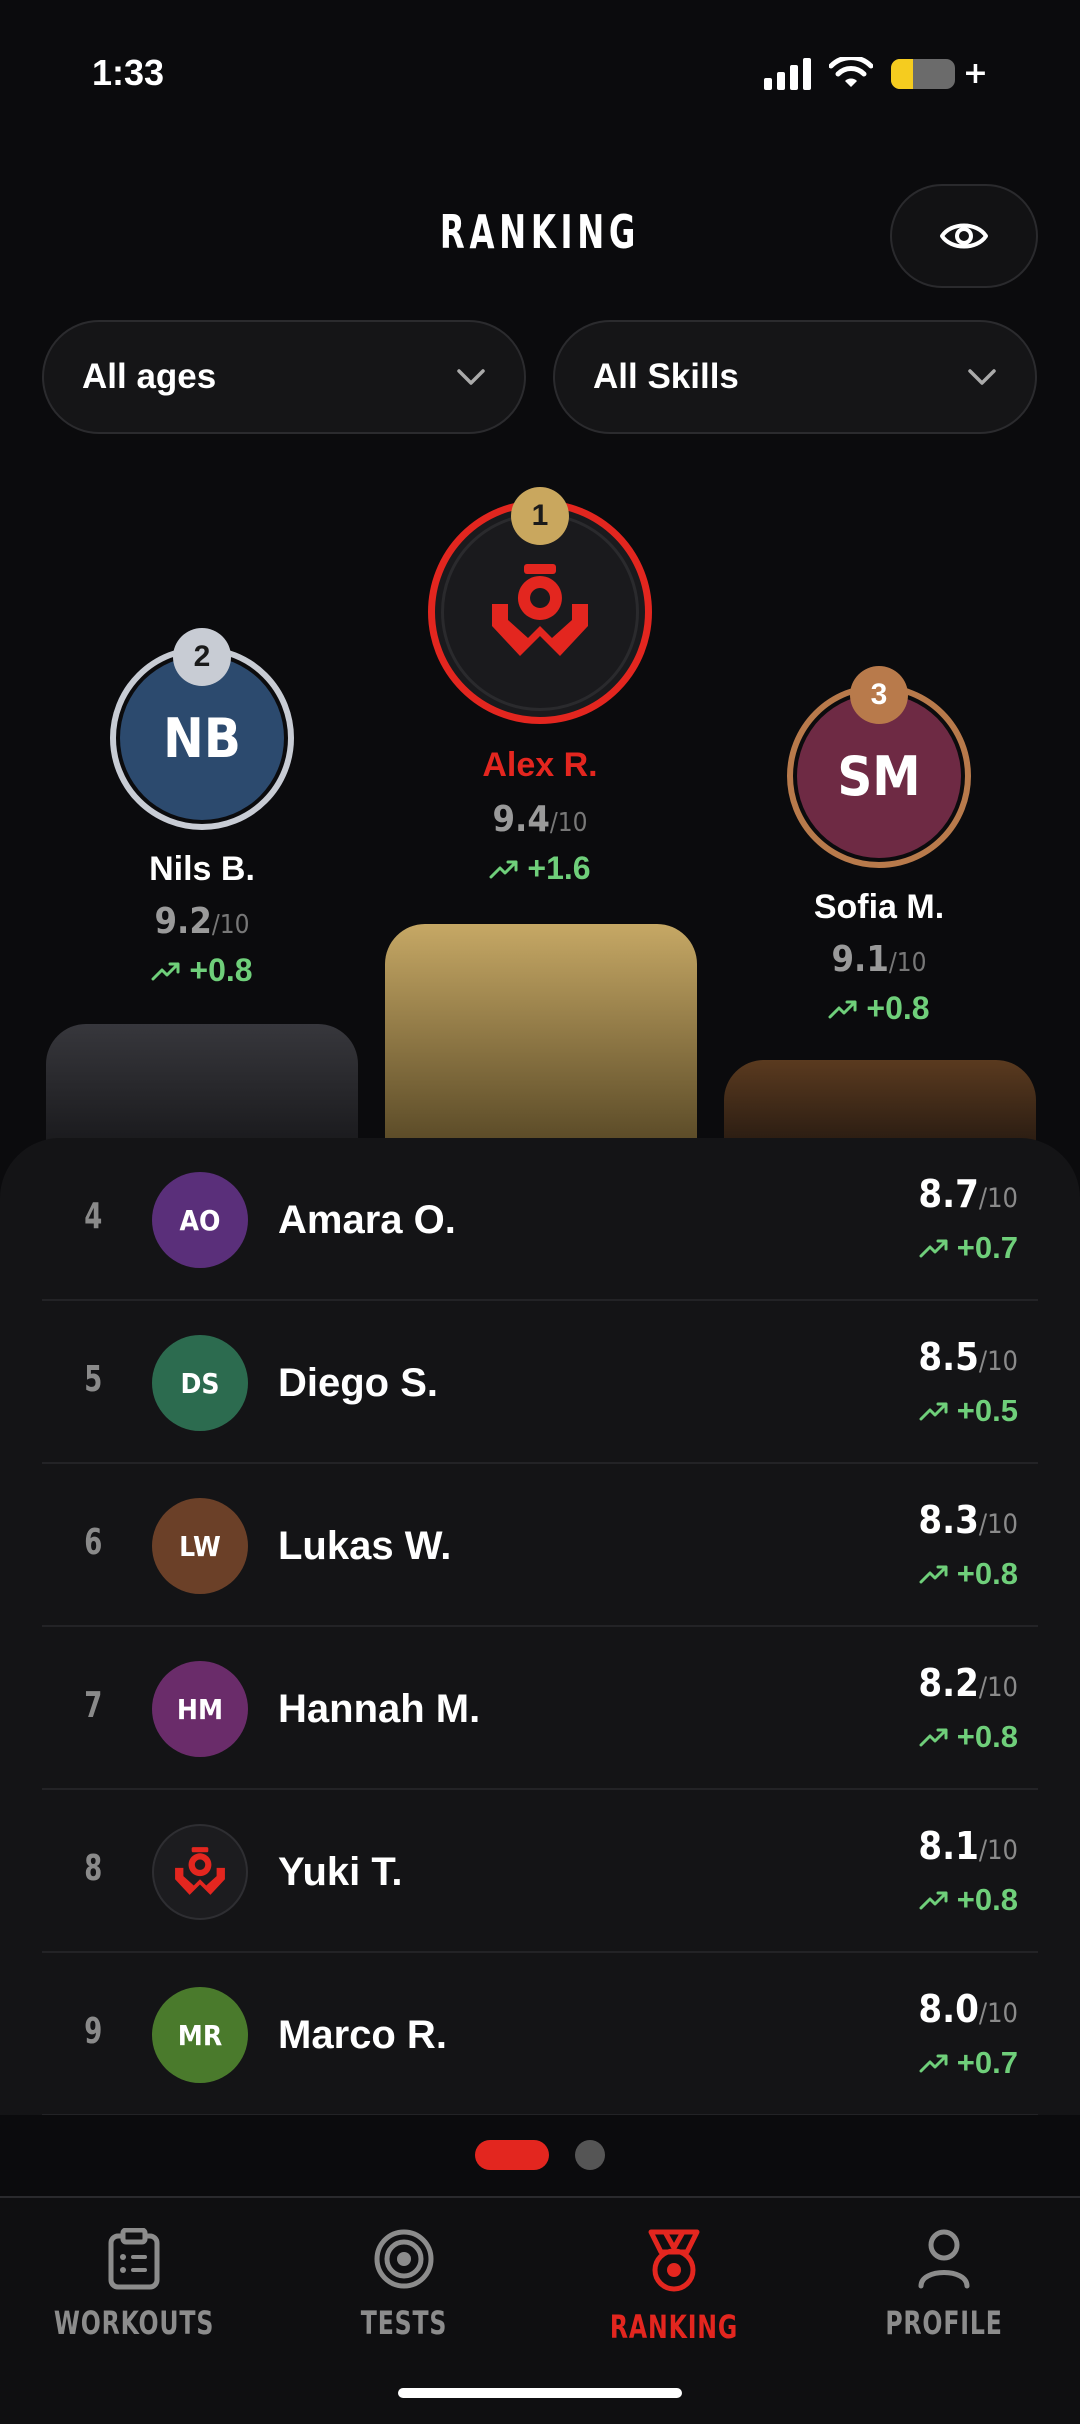 Image resolution: width=1080 pixels, height=2424 pixels. I want to click on tab-label: PROFILE, so click(944, 2323).